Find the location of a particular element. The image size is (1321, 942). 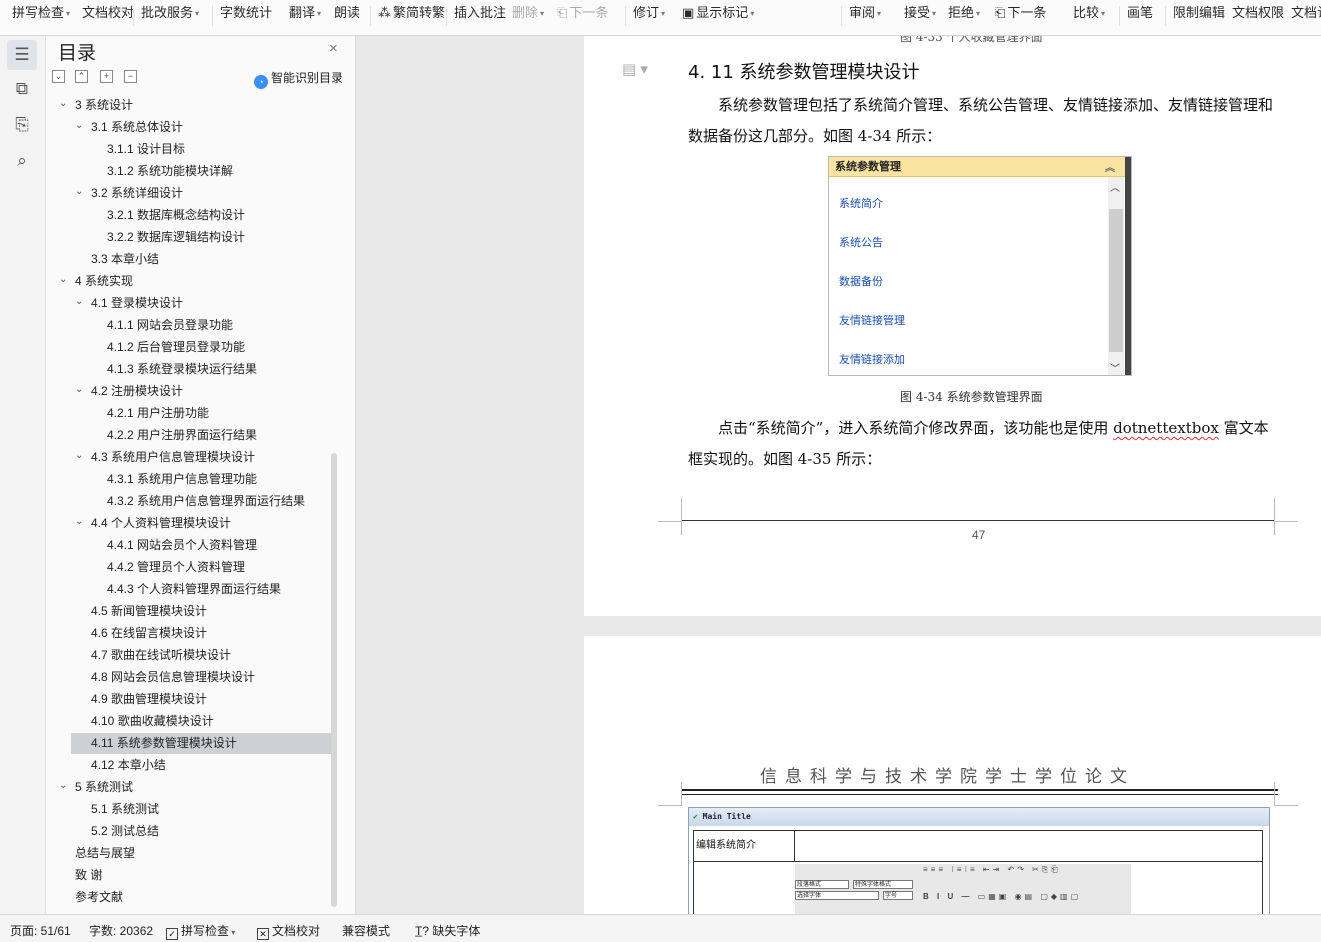

toc-item: 4.3.2 系统用户信息管理界面运行结果 is located at coordinates (188, 501).